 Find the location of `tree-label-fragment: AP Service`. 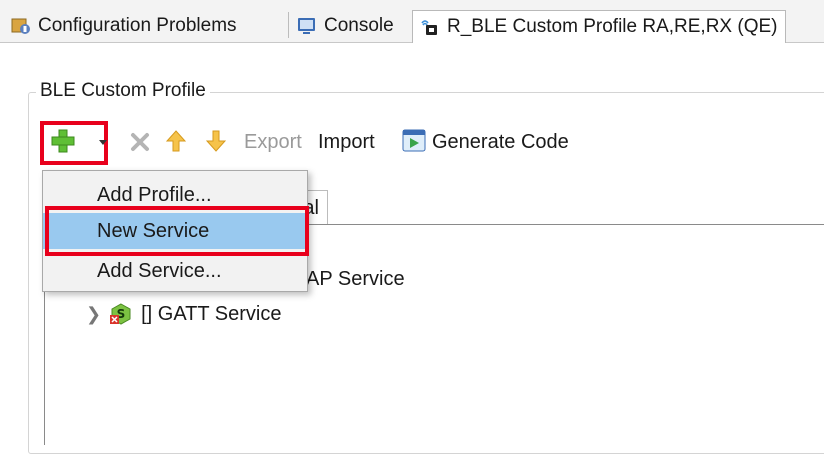

tree-label-fragment: AP Service is located at coordinates (355, 279).